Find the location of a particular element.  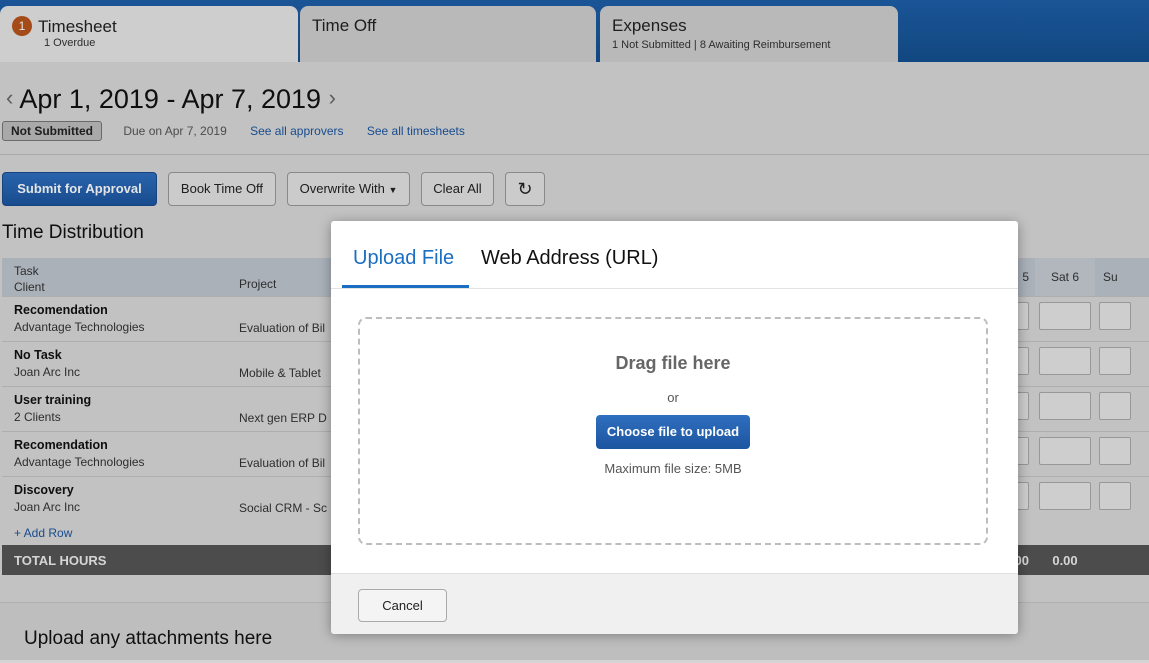

drag-file-text: Drag file here is located at coordinates (673, 363).